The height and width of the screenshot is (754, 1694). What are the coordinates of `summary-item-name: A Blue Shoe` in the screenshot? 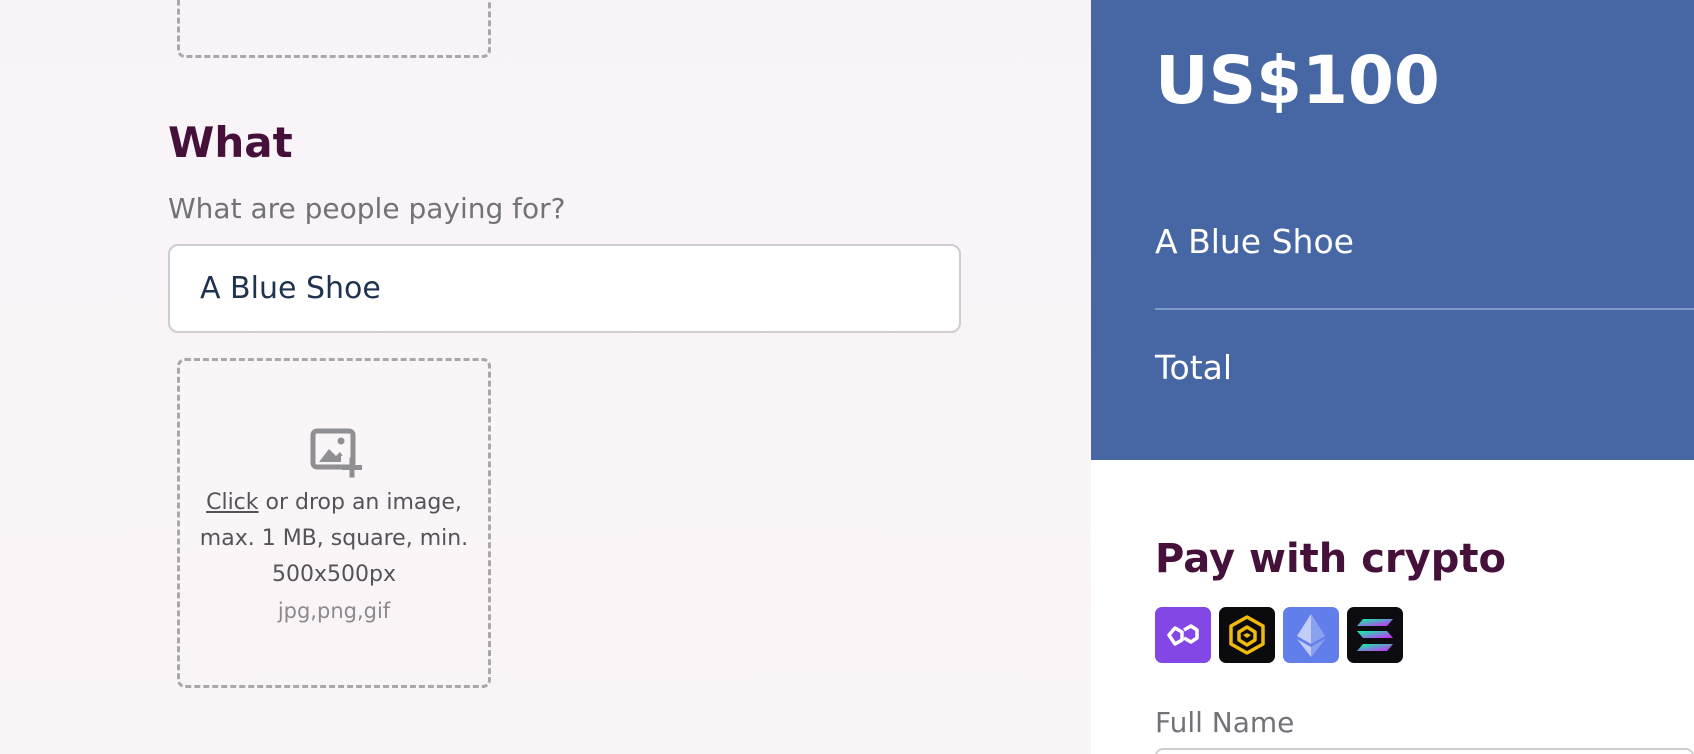 It's located at (1254, 241).